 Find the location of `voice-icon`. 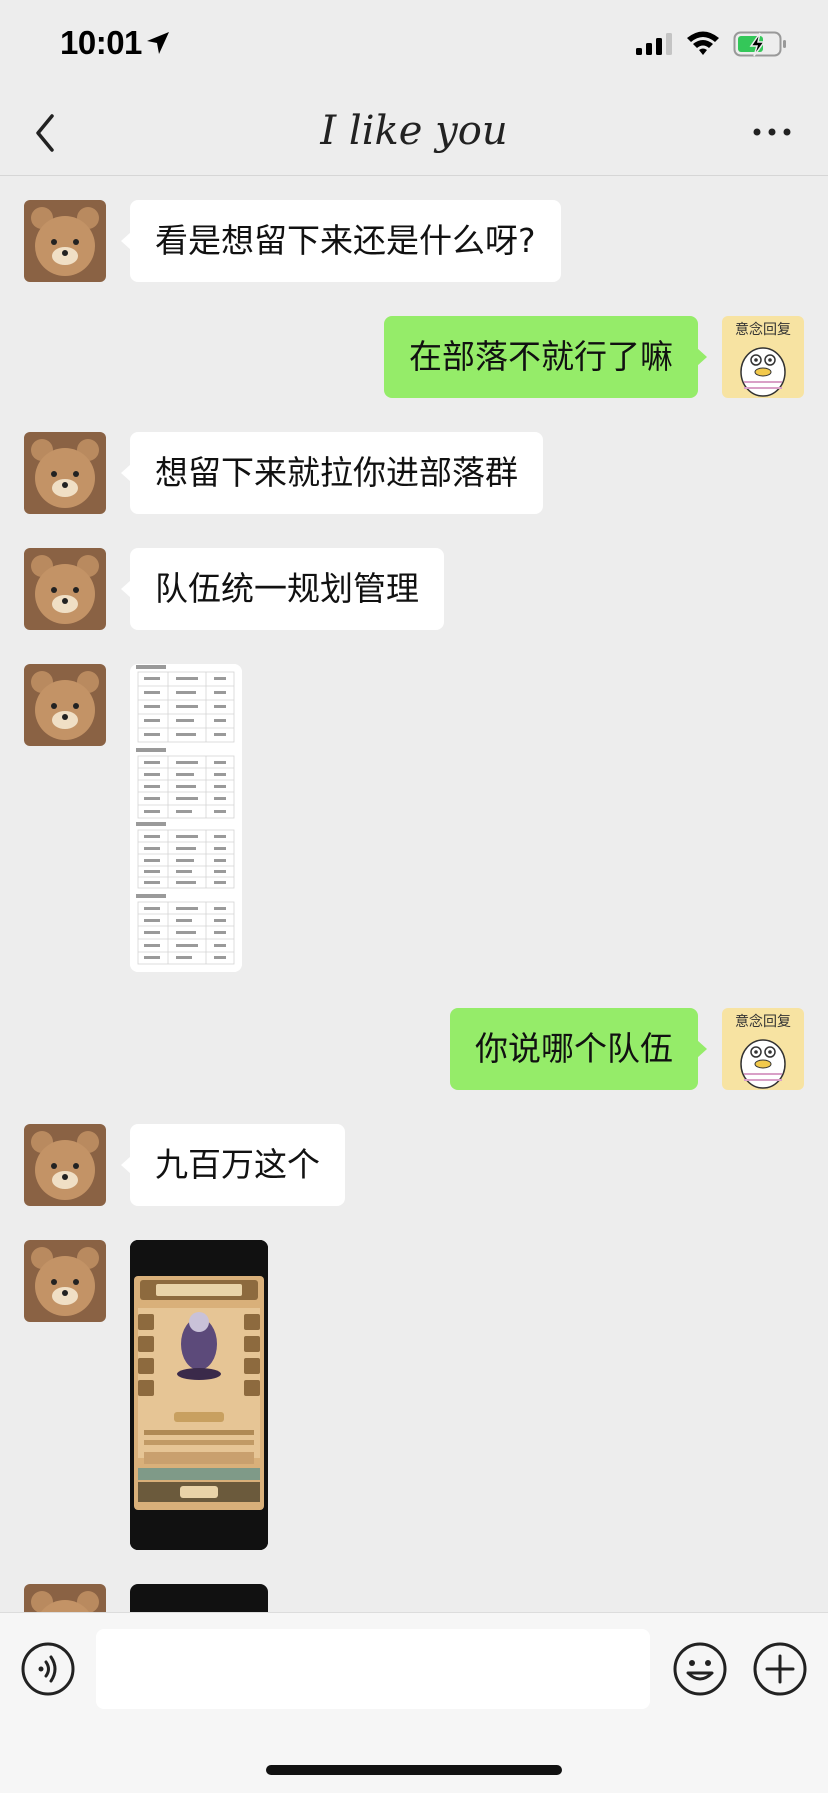

voice-icon is located at coordinates (48, 1669).